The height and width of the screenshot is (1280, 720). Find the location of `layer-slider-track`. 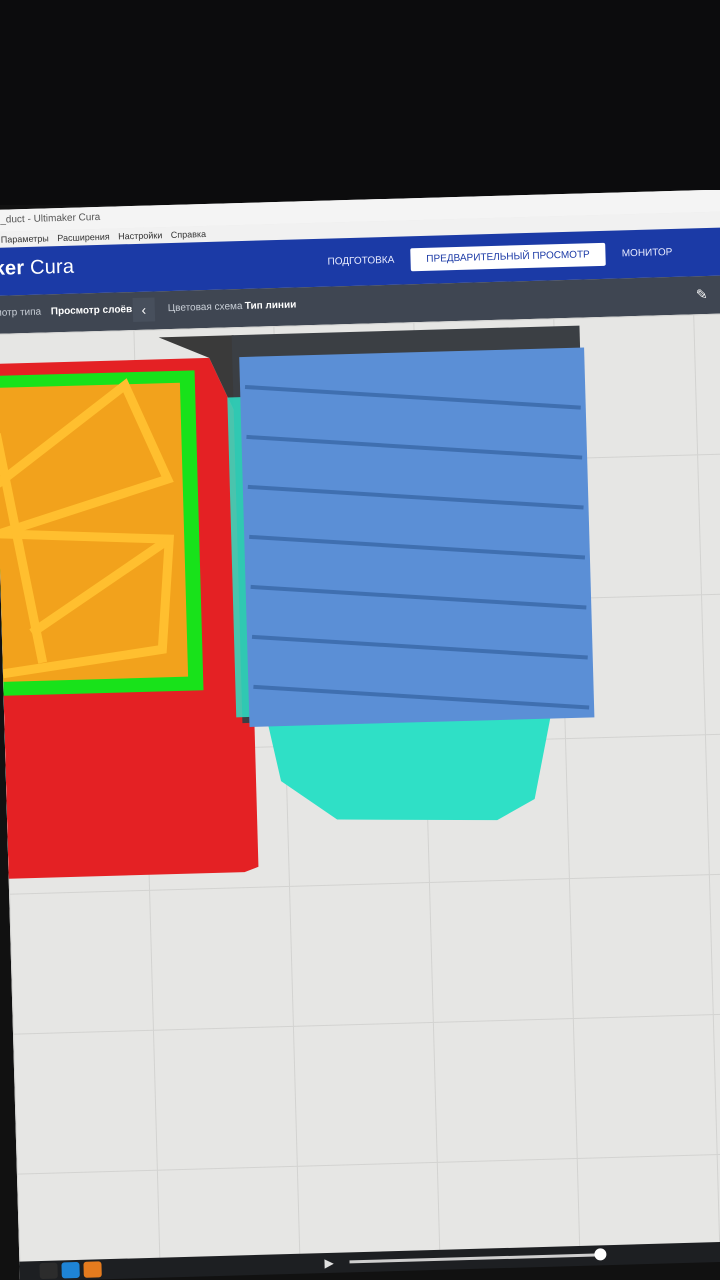

layer-slider-track is located at coordinates (474, 1258).